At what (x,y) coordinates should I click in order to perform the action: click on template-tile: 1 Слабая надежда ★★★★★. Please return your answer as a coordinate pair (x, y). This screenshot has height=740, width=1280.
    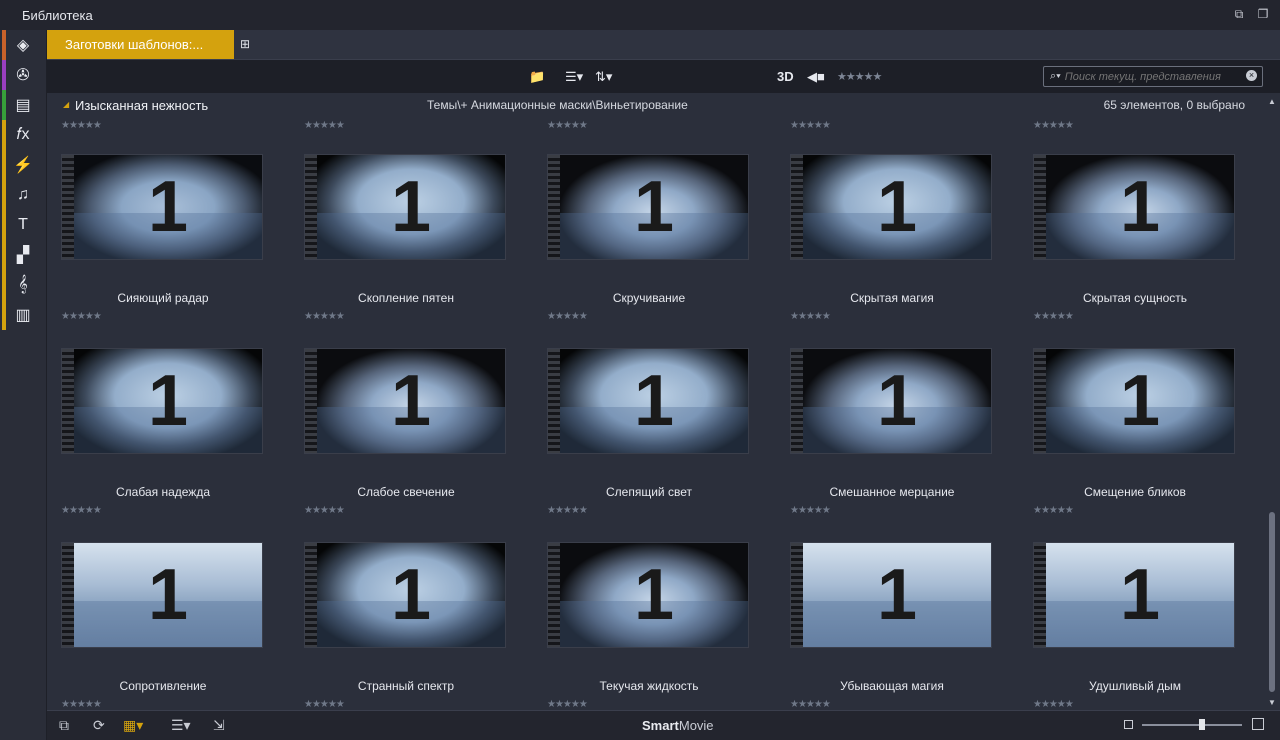
    Looking at the image, I should click on (168, 413).